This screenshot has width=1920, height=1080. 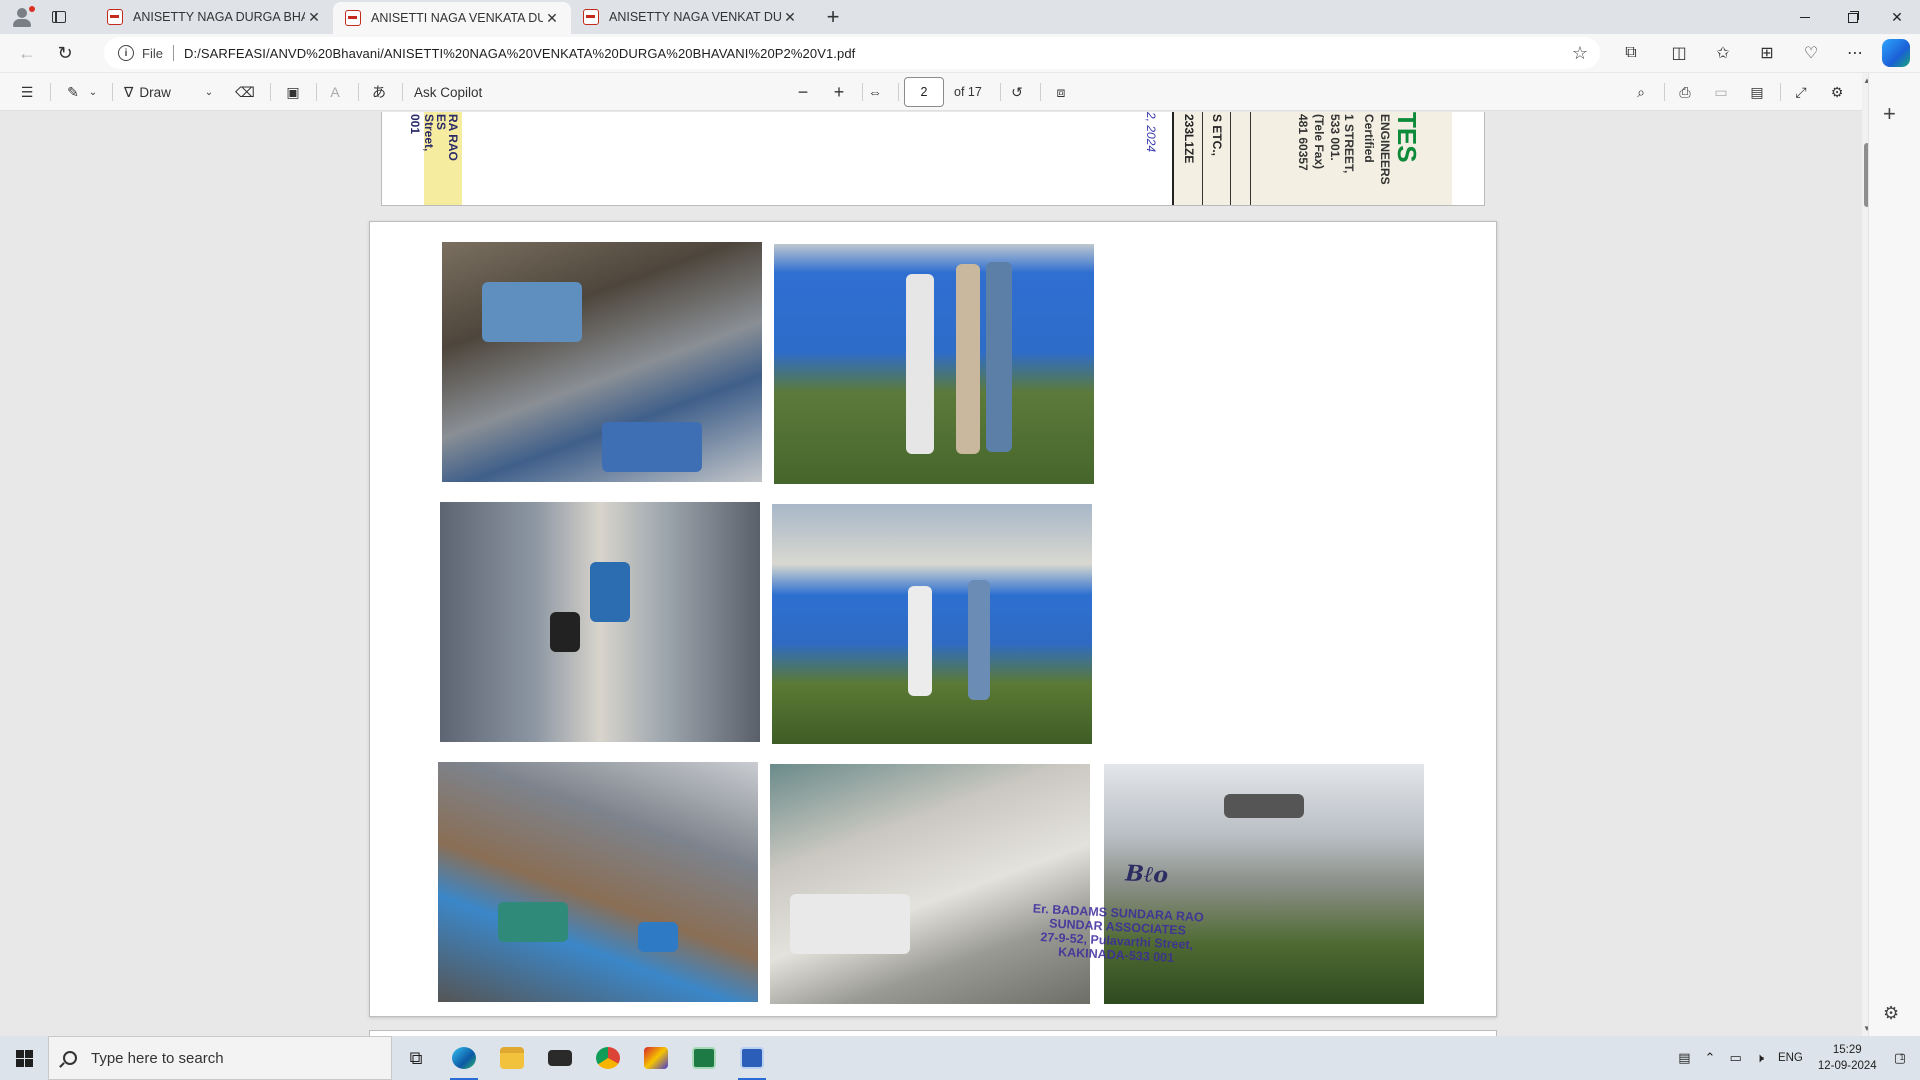 What do you see at coordinates (1894, 554) in the screenshot?
I see `edge-sidebar: + ⚙` at bounding box center [1894, 554].